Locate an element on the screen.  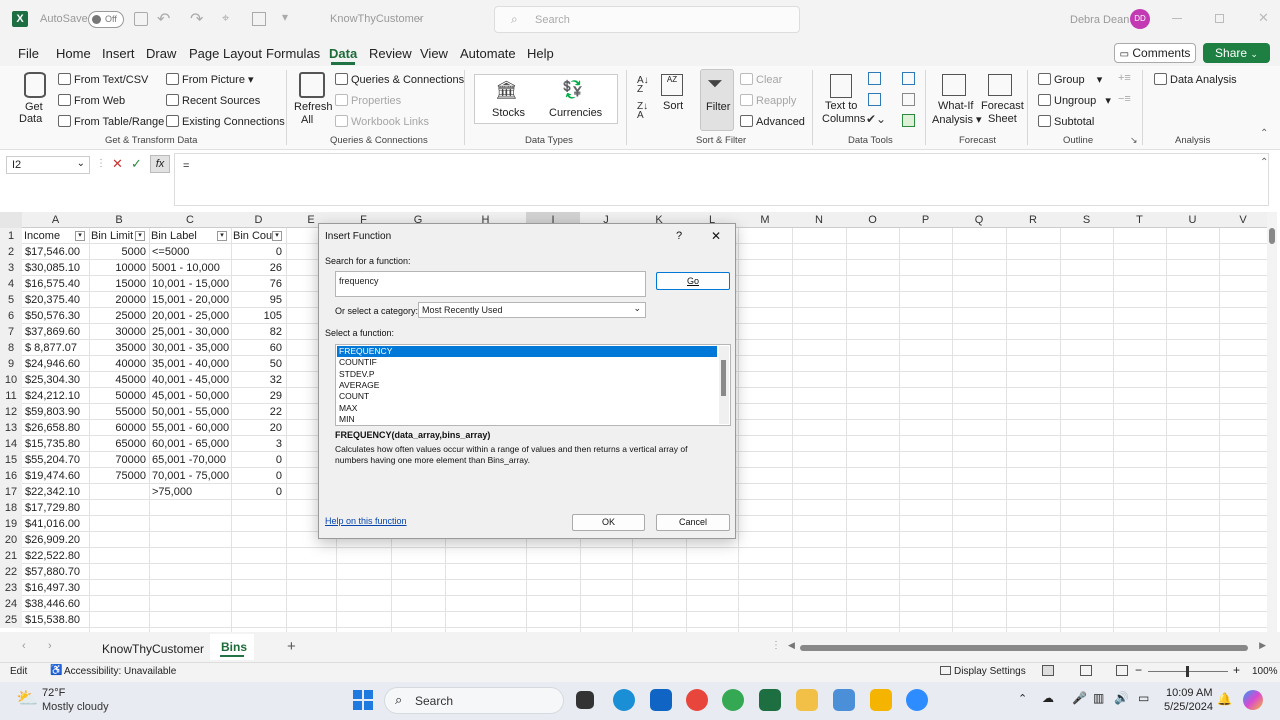
tab-review: Review is located at coordinates (390, 53).